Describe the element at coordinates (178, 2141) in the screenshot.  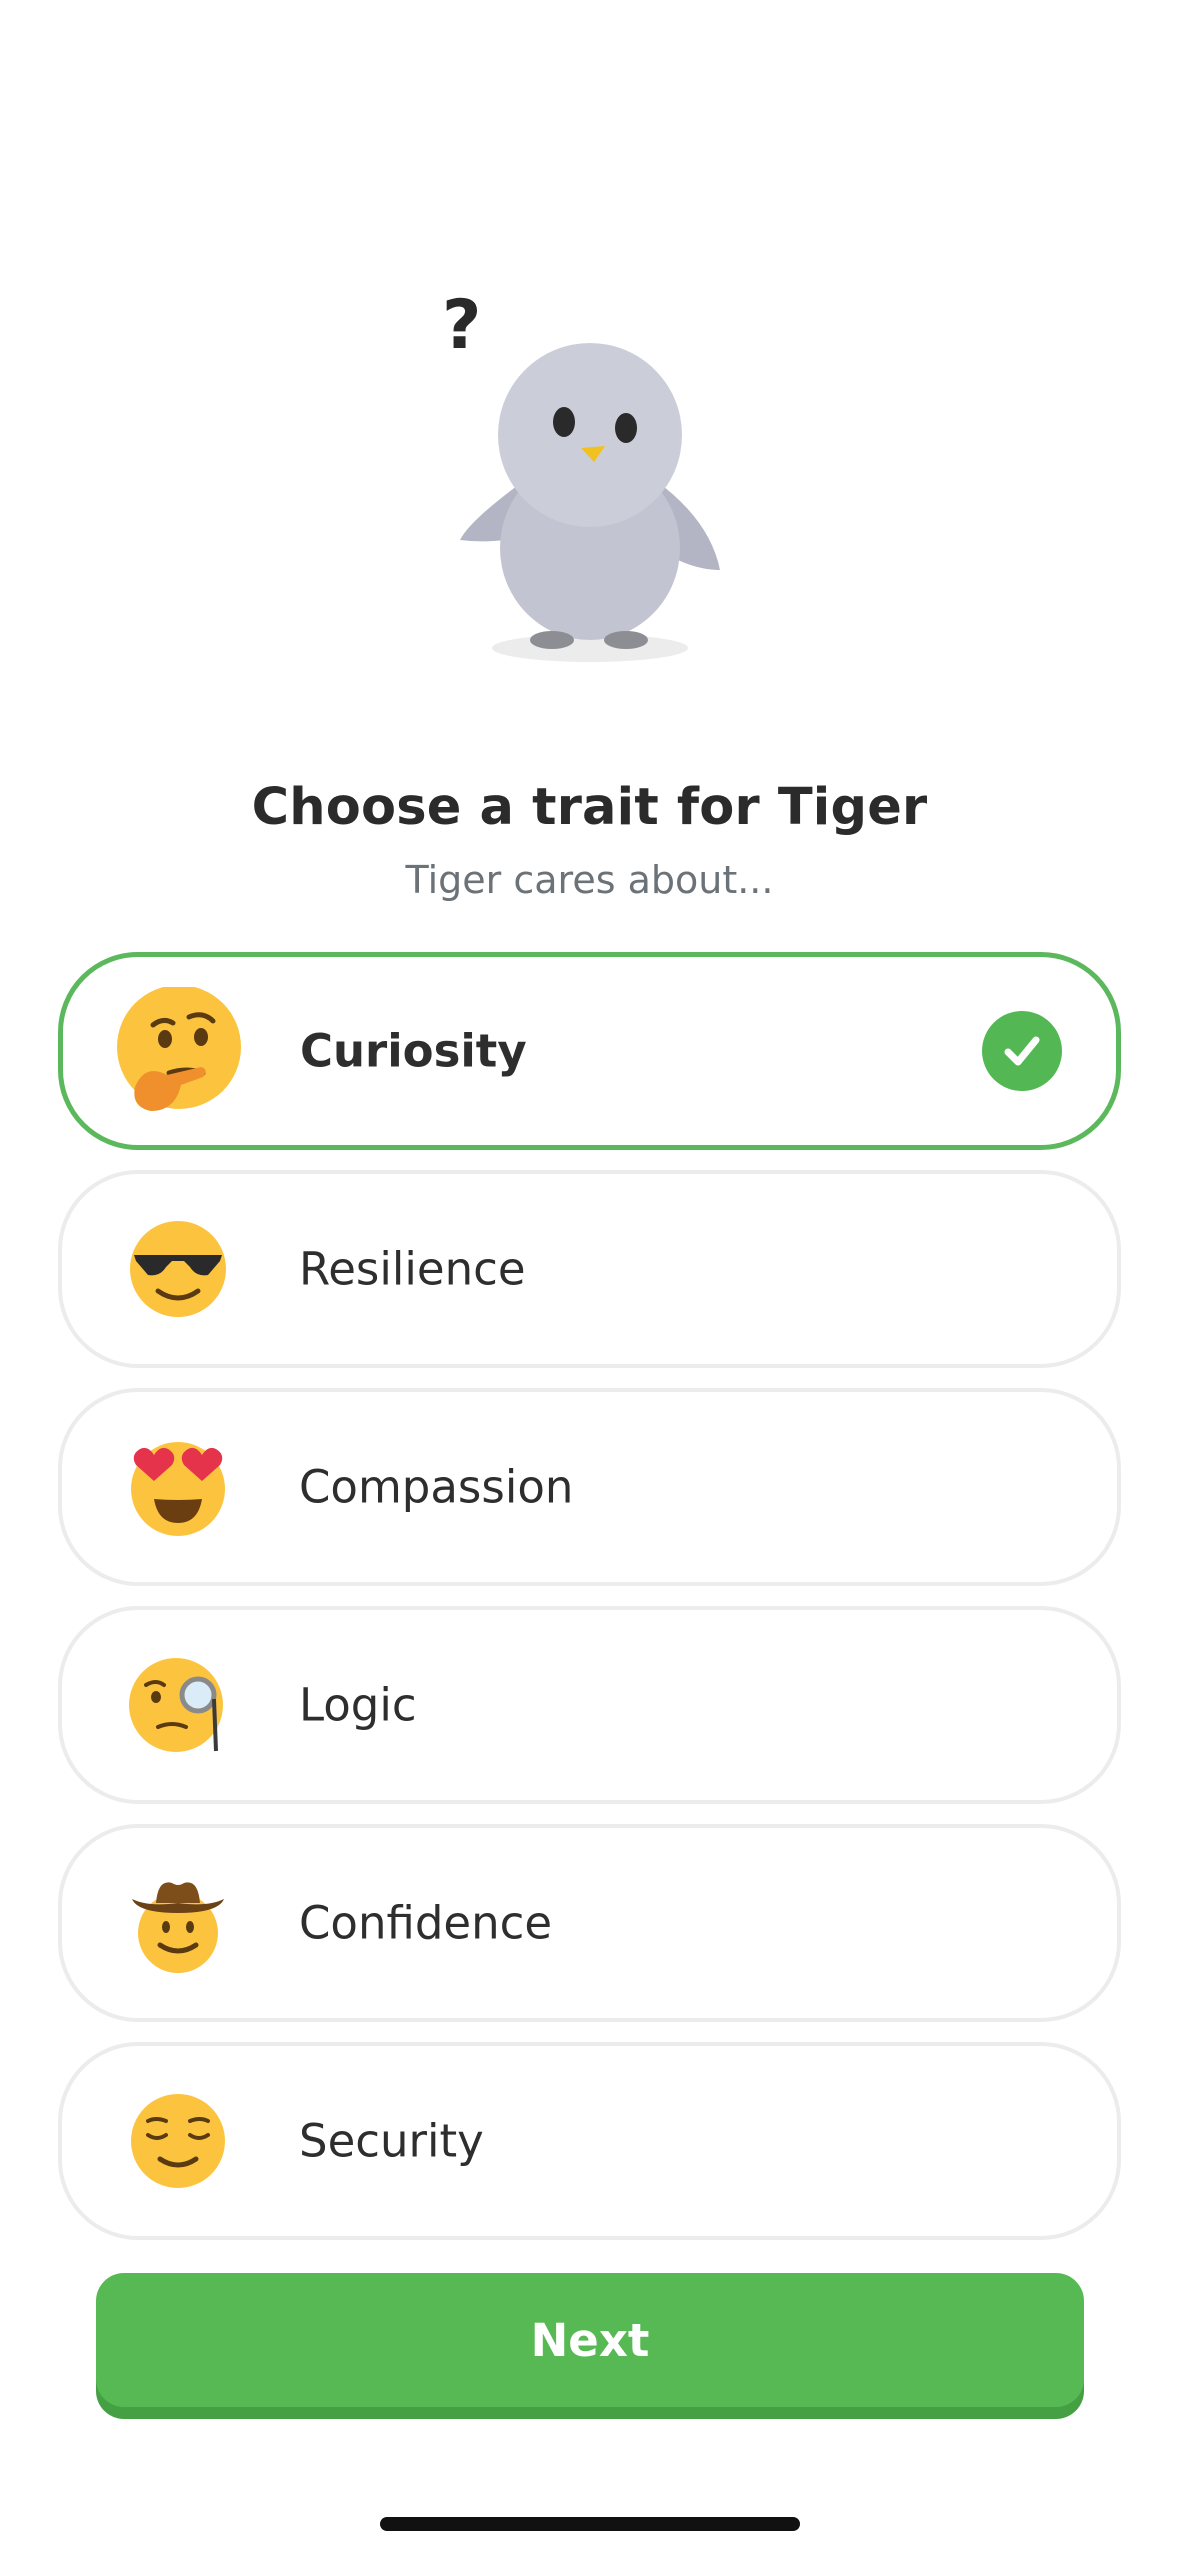
I see `relieved-face-icon` at that location.